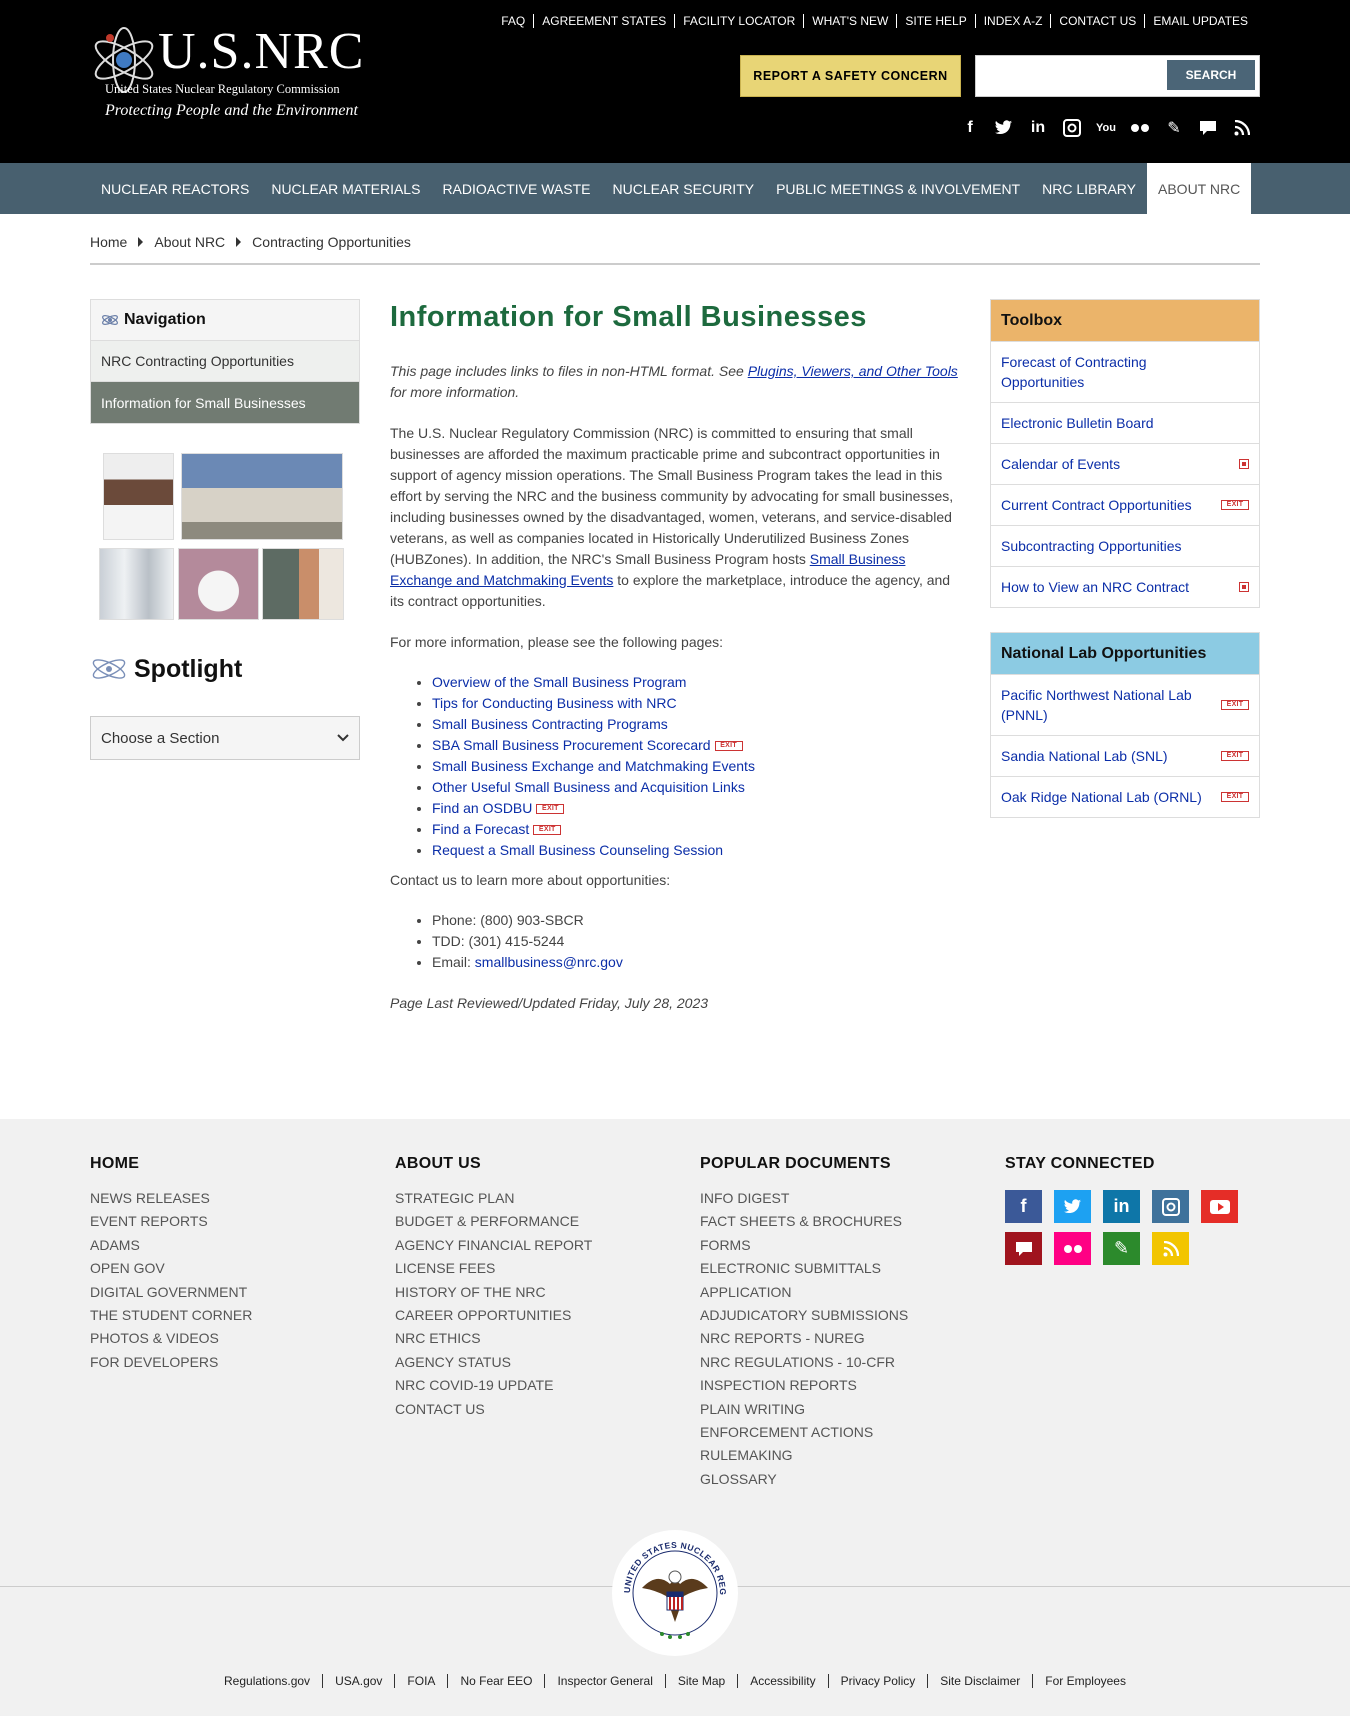 This screenshot has width=1350, height=1716. I want to click on toolbox-item: How to View an NRC Contract, so click(1125, 586).